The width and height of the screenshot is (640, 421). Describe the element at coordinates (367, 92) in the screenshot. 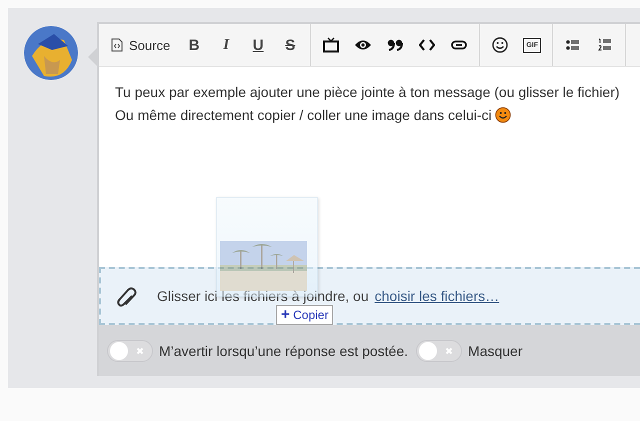

I see `message-text: Tu peux par exemple ajouter une pièce jointe à ton message (ou glisser le fichier)` at that location.